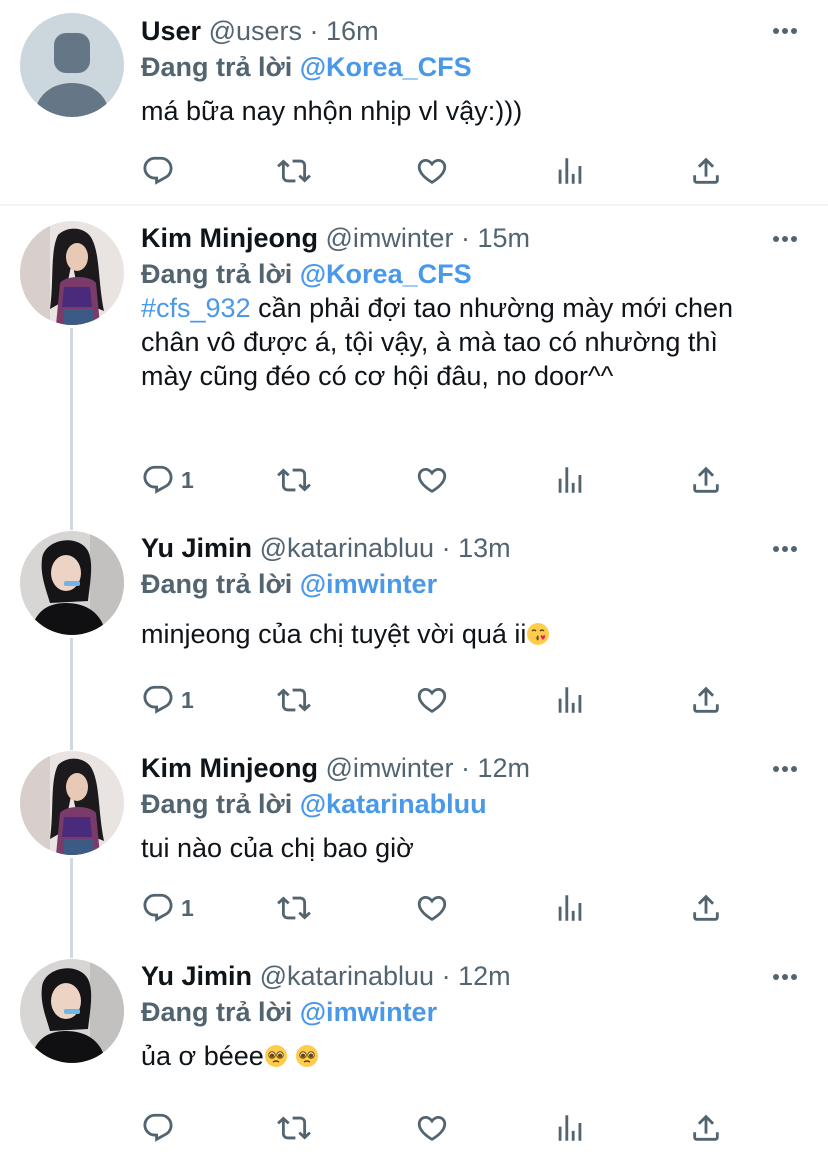  Describe the element at coordinates (187, 699) in the screenshot. I see `reply-count: 1` at that location.